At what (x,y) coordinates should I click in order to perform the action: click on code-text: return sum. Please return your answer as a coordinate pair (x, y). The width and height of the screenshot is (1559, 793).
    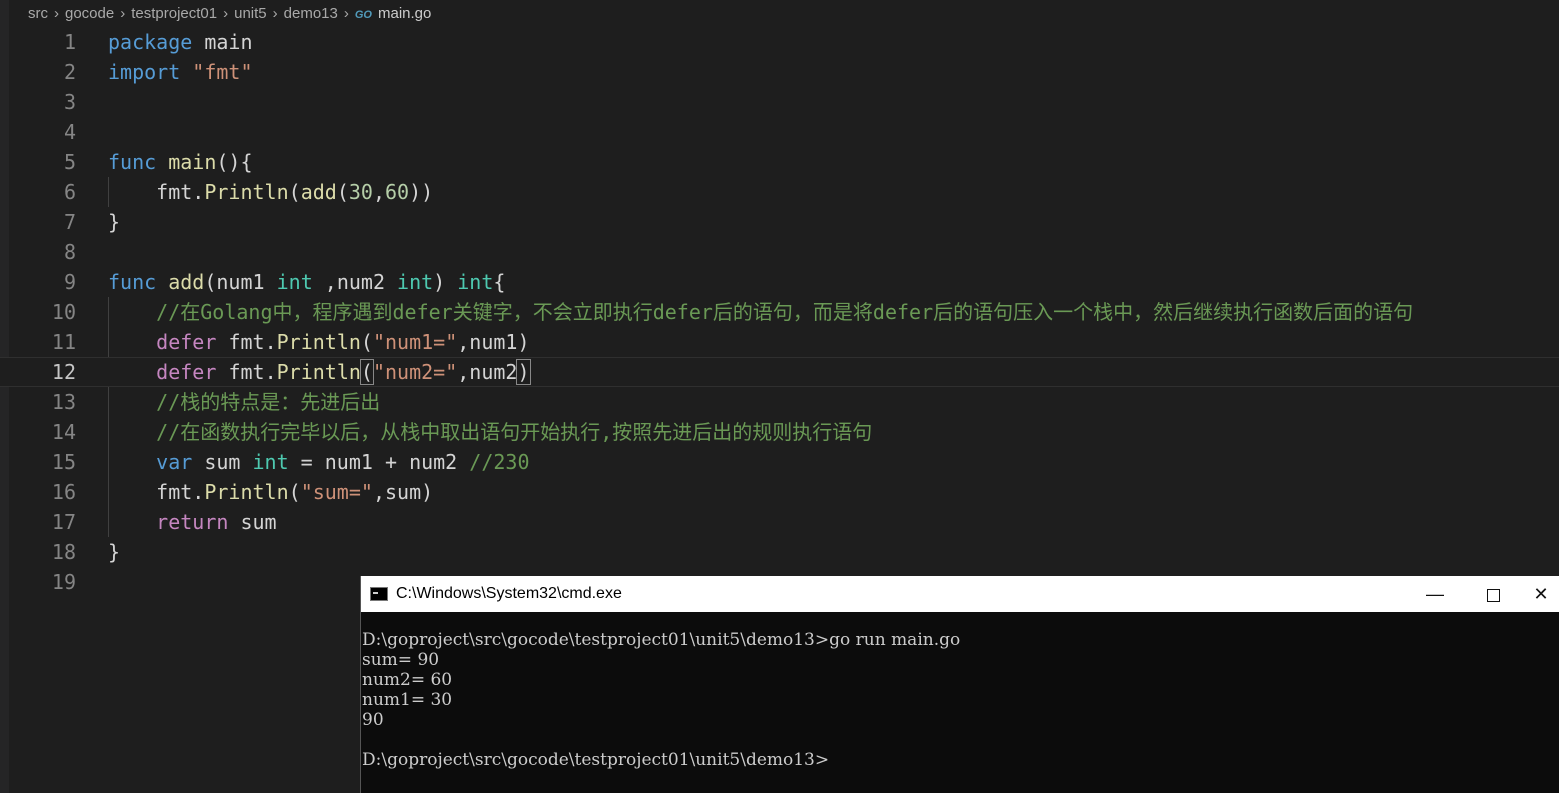
    Looking at the image, I should click on (216, 522).